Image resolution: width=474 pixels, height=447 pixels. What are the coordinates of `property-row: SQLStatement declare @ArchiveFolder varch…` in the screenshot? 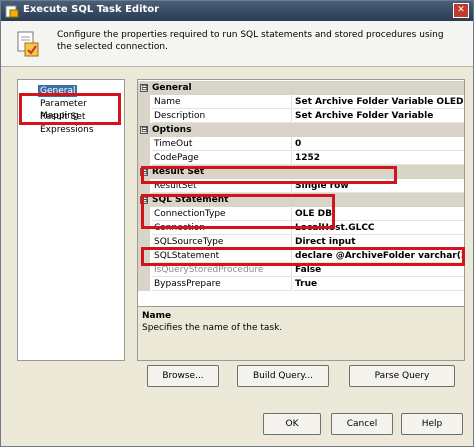 It's located at (301, 256).